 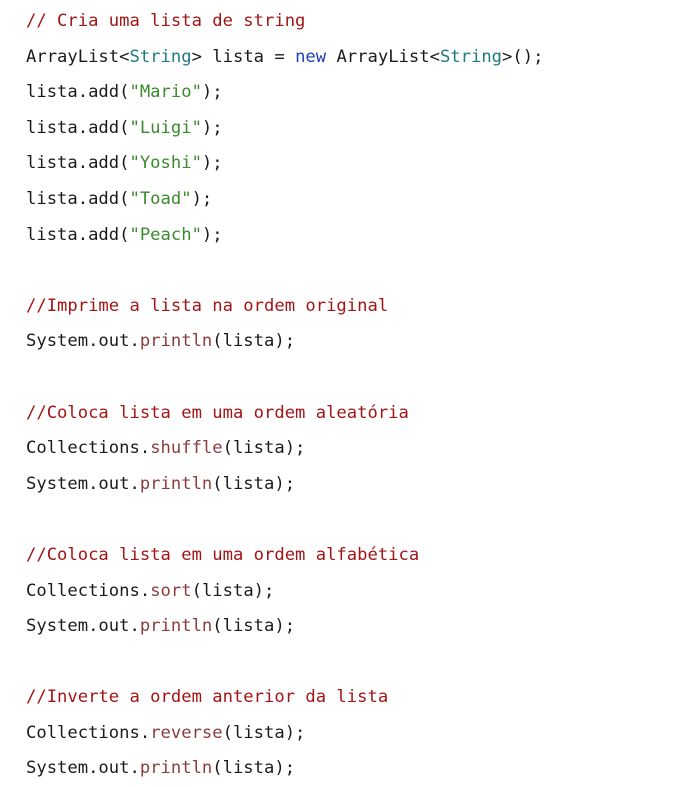 I want to click on code-line: //Imprime a lista na ordem original, so click(x=360, y=307).